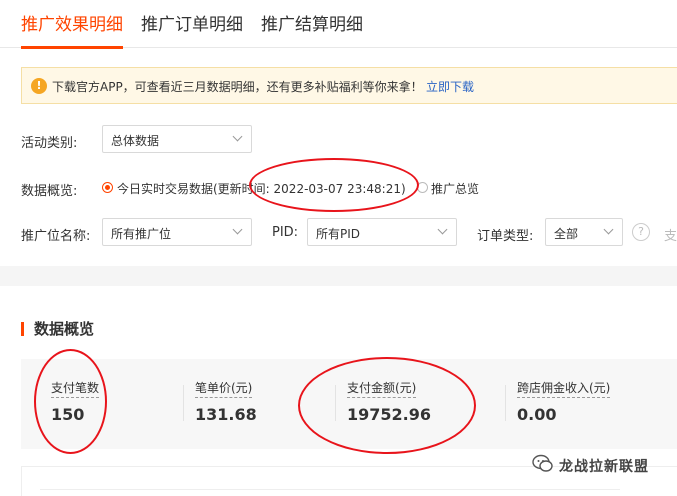 The image size is (677, 496). Describe the element at coordinates (338, 234) in the screenshot. I see `pid-value: 所有PID` at that location.